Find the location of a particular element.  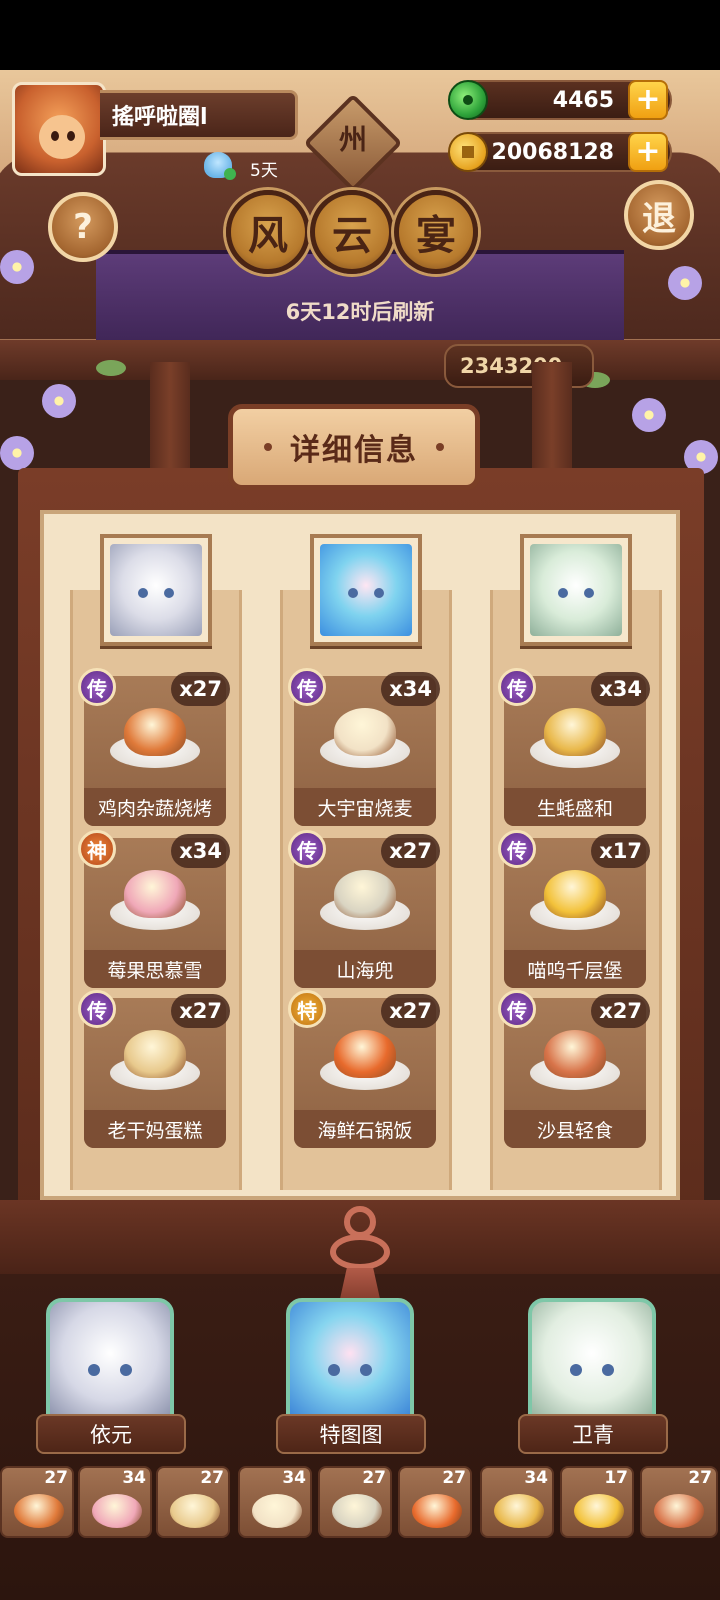

refresh-timer: 6天12时后刷新 is located at coordinates (360, 311).